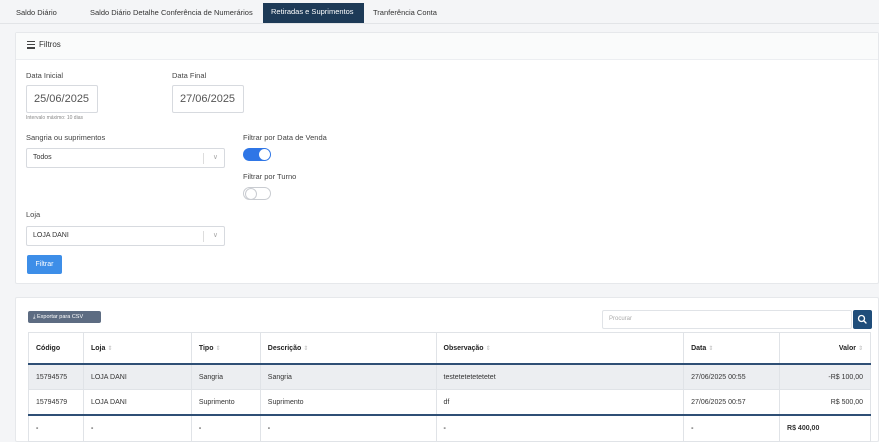 Image resolution: width=879 pixels, height=442 pixels. What do you see at coordinates (45, 75) in the screenshot?
I see `start-date-label: Data Inicial` at bounding box center [45, 75].